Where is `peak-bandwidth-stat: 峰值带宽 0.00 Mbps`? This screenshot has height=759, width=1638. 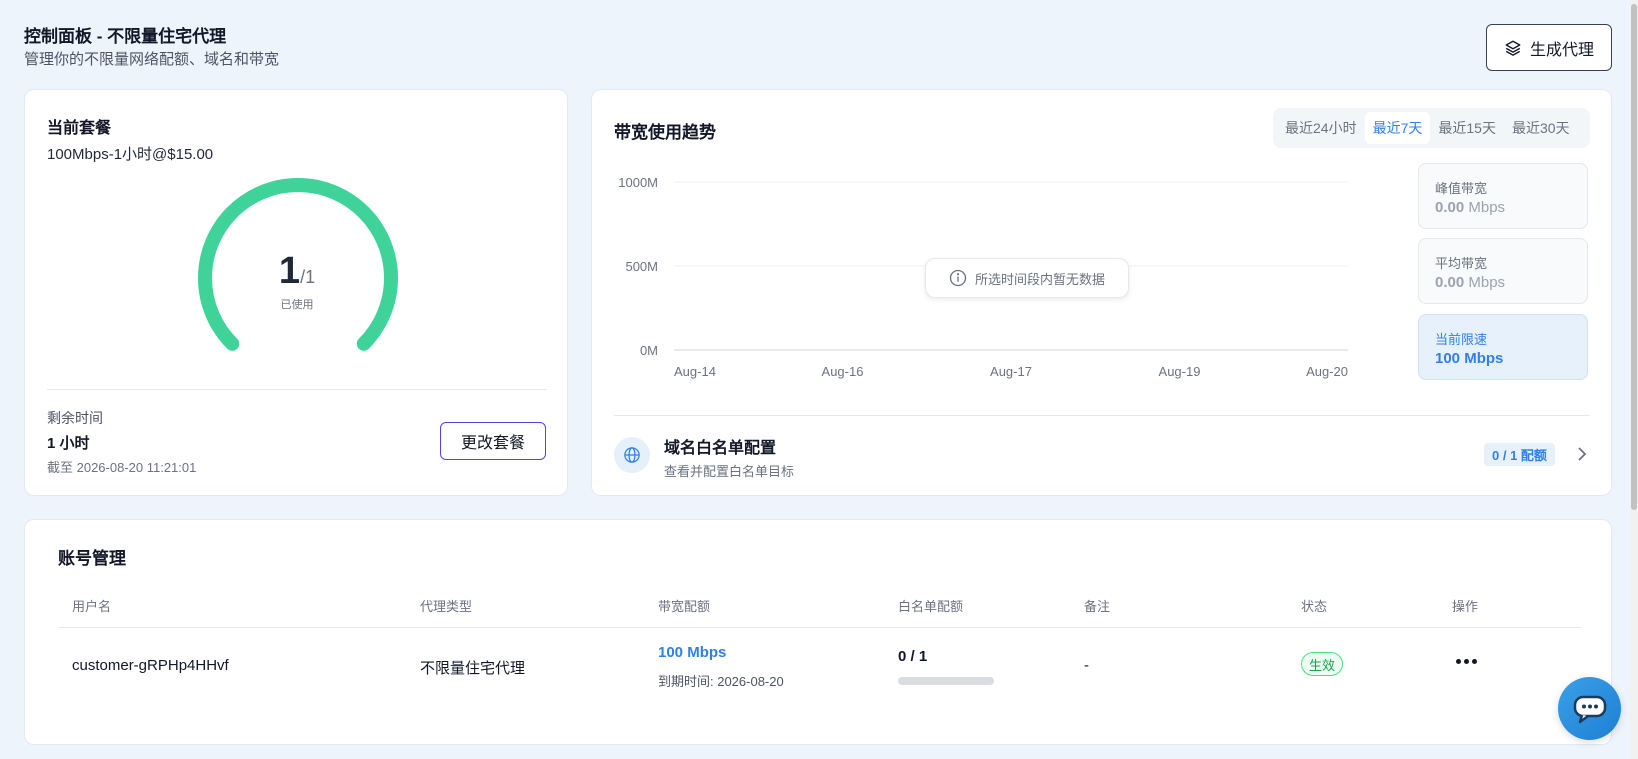 peak-bandwidth-stat: 峰值带宽 0.00 Mbps is located at coordinates (1503, 196).